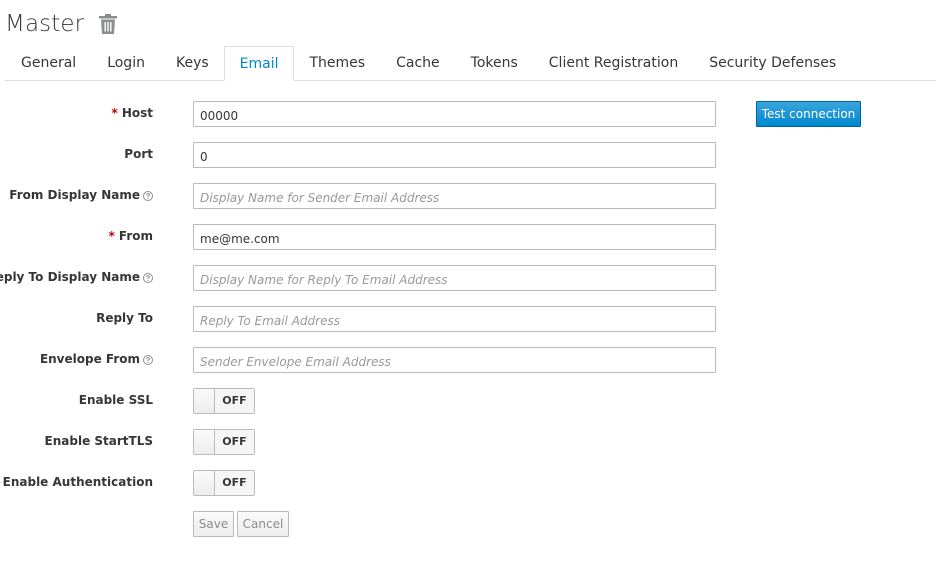  I want to click on enable-authentication-toggle: OFF, so click(224, 483).